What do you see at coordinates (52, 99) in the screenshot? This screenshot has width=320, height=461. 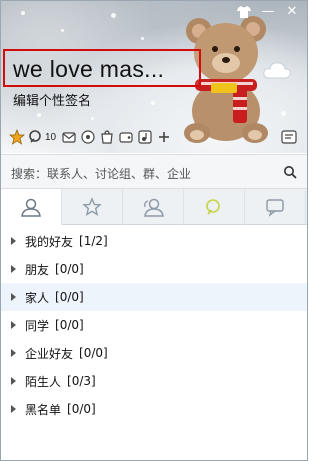 I see `signature-field: 编辑个性签名` at bounding box center [52, 99].